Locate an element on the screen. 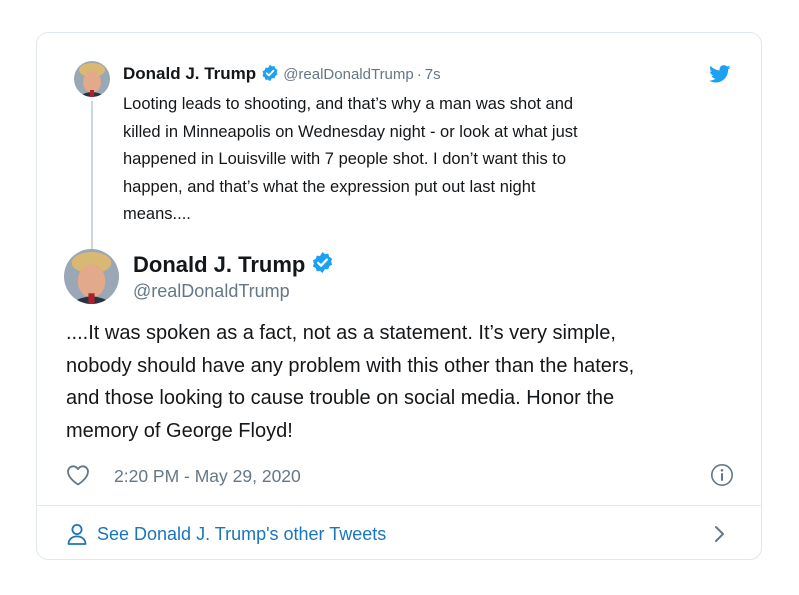 This screenshot has width=799, height=595. parent-handle: @realDonaldTrump is located at coordinates (348, 74).